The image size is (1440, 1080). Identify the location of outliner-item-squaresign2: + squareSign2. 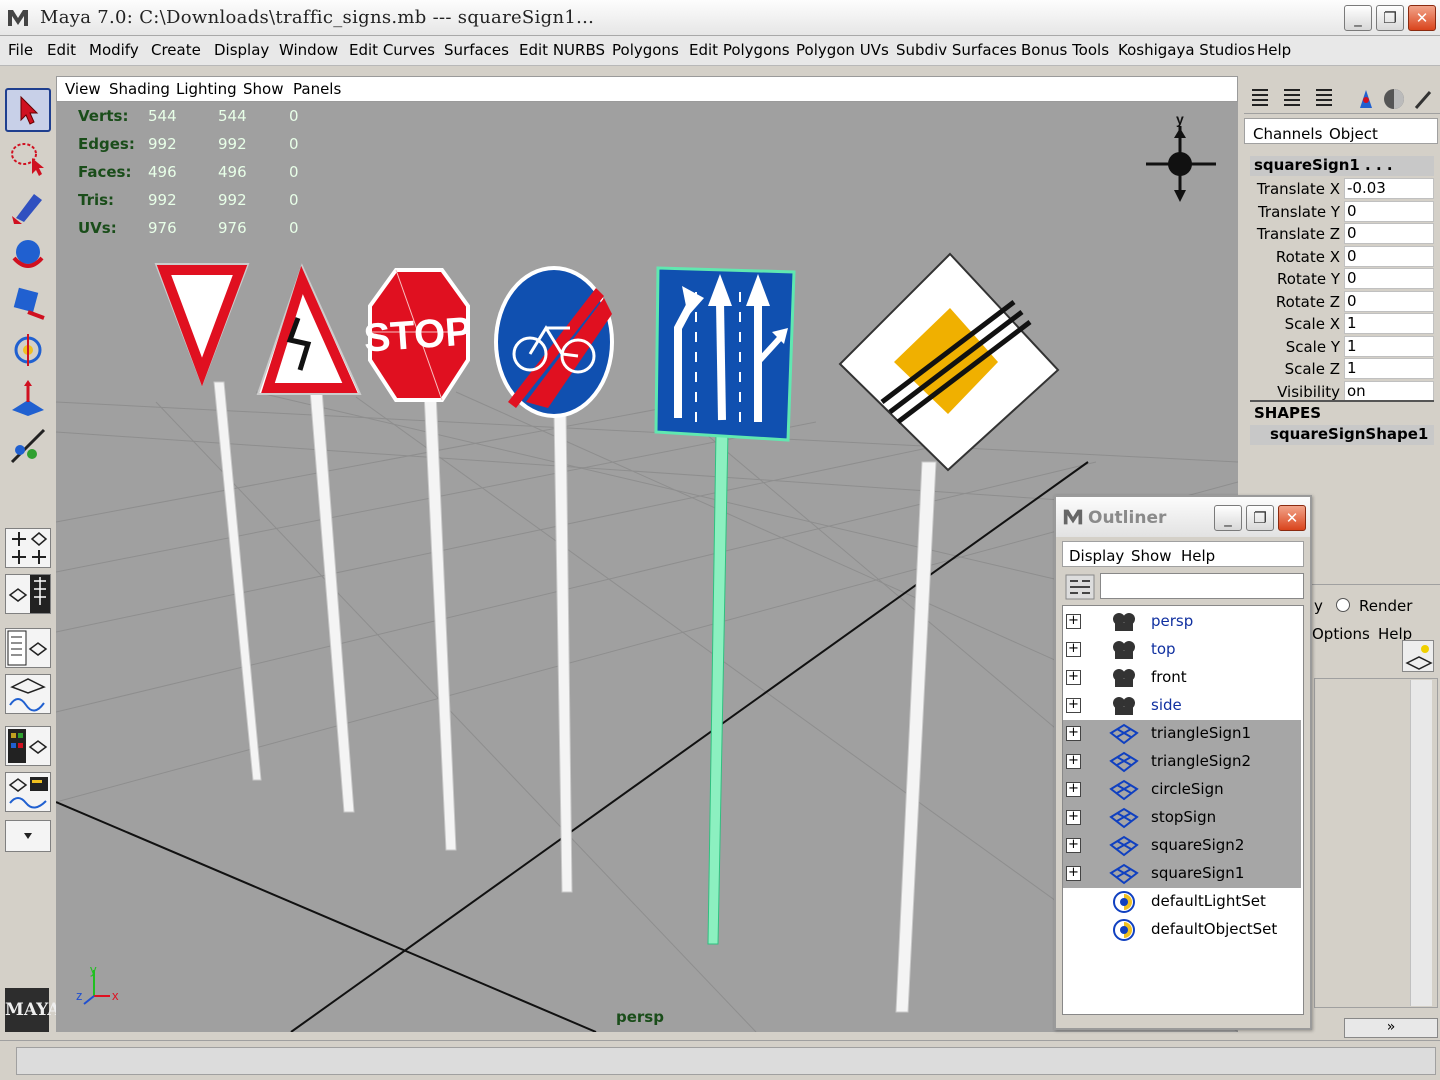
(1182, 846).